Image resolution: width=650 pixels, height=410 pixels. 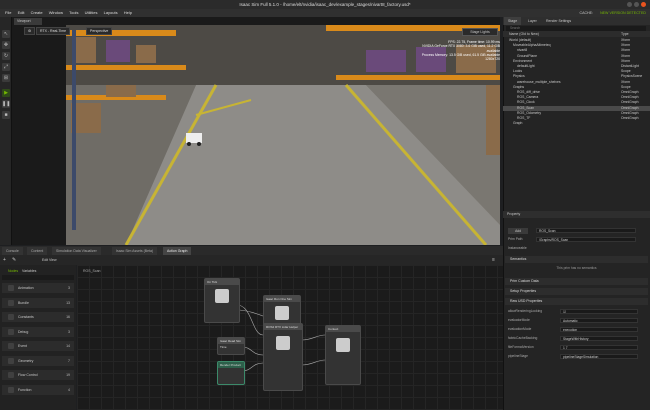 I want to click on menu-window: Window, so click(x=56, y=12).